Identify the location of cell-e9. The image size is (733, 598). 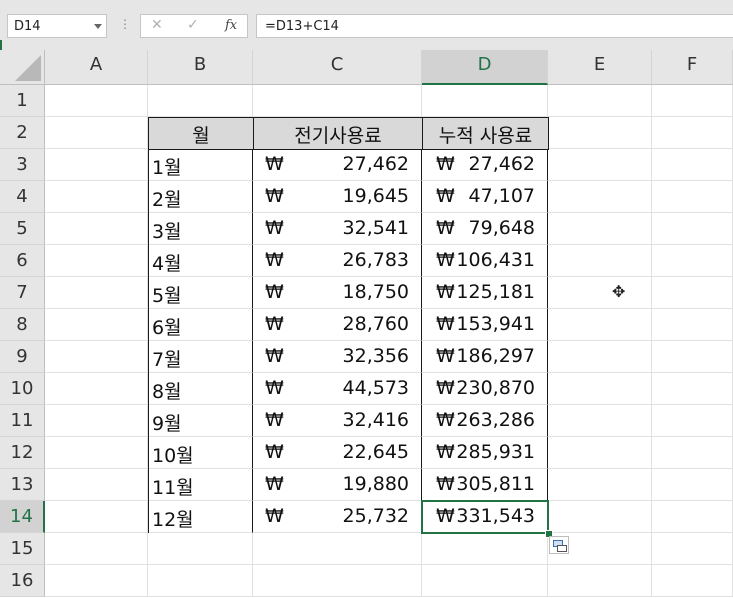
(600, 357).